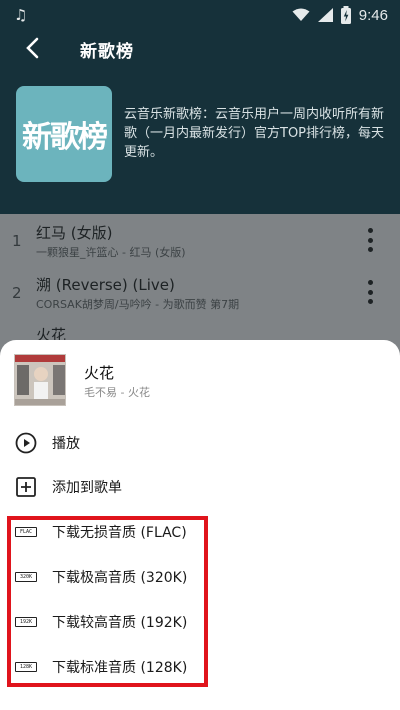 The width and height of the screenshot is (400, 710). I want to click on menu-label: 添加到歌单, so click(87, 488).